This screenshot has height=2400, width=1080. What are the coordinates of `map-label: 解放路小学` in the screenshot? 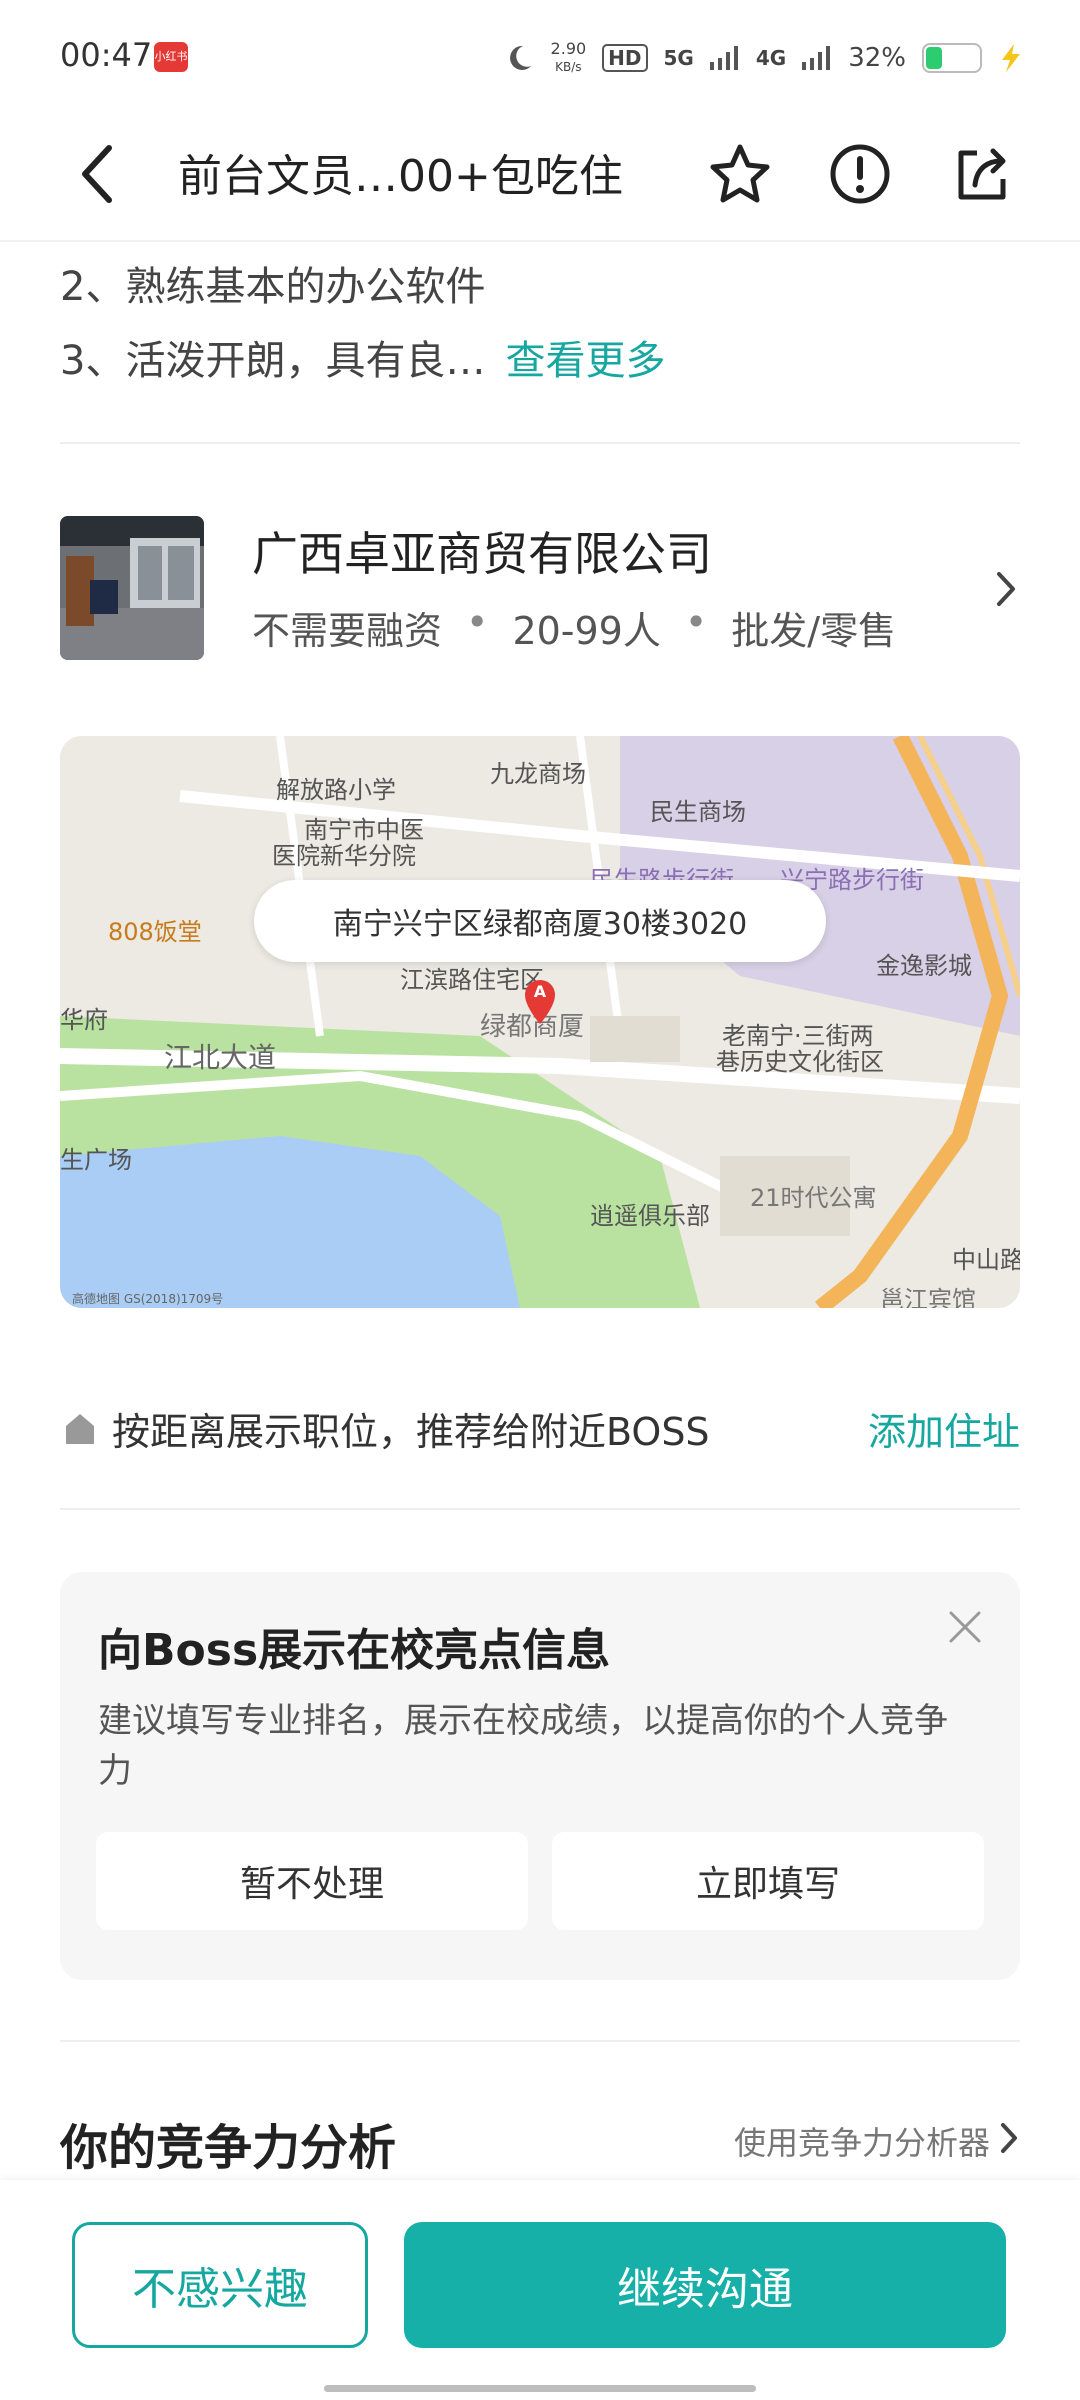 It's located at (336, 790).